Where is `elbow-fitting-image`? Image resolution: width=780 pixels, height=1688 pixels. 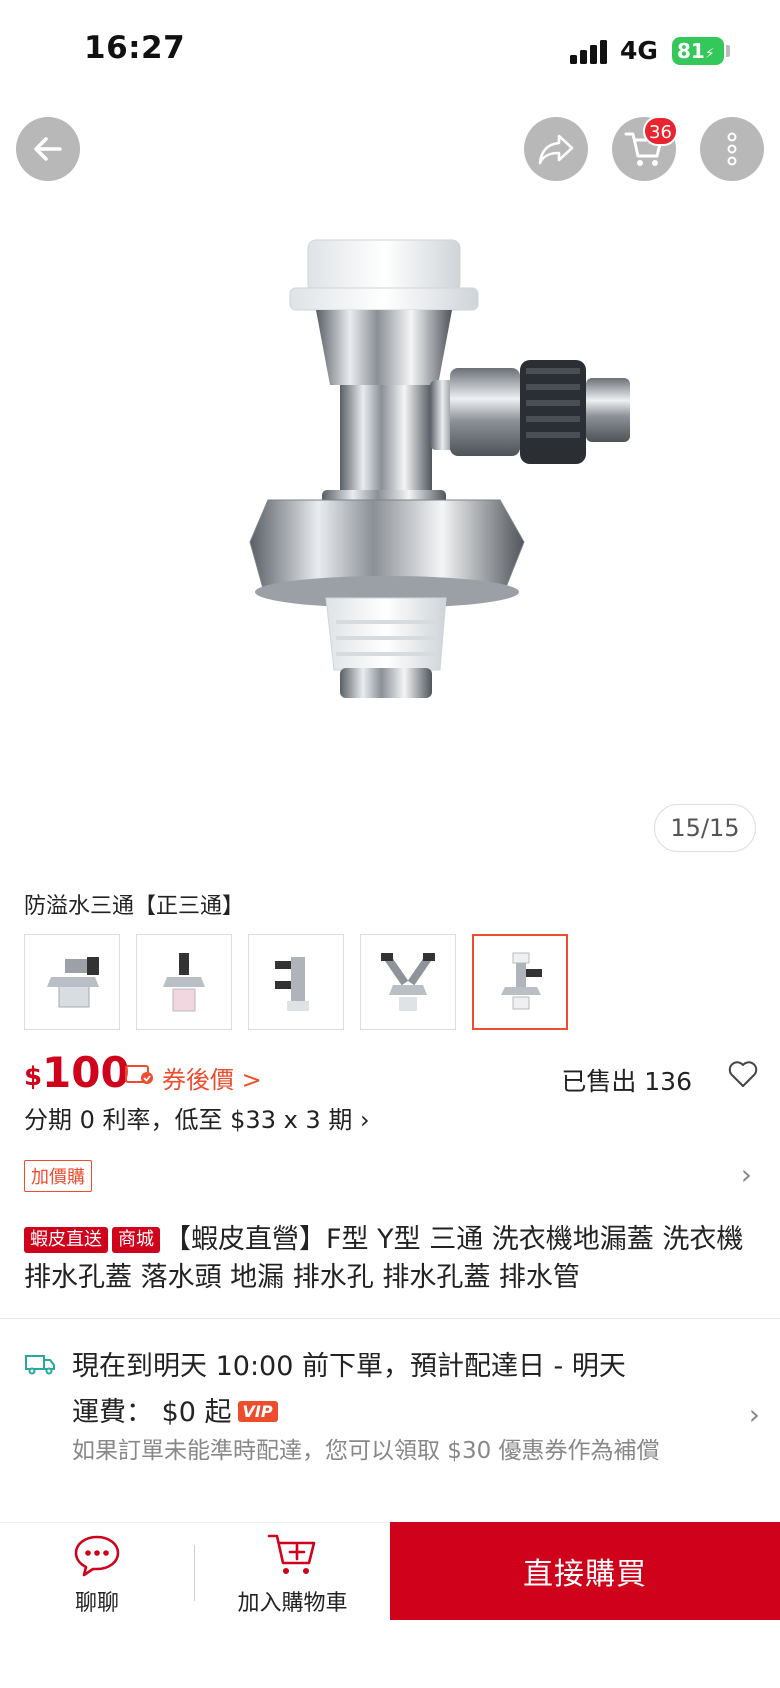 elbow-fitting-image is located at coordinates (73, 982).